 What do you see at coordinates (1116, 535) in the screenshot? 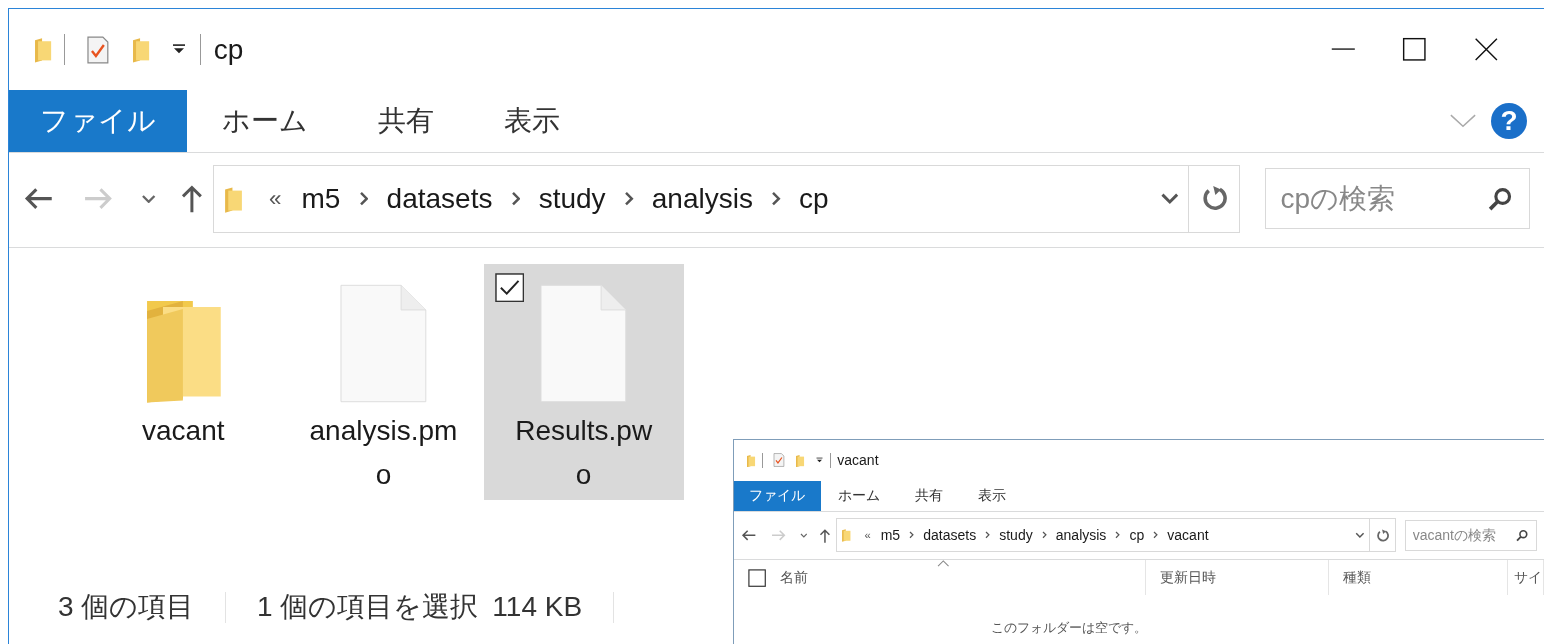
I see `address-bar: « m5 datasets study analysis cp vacant` at bounding box center [1116, 535].